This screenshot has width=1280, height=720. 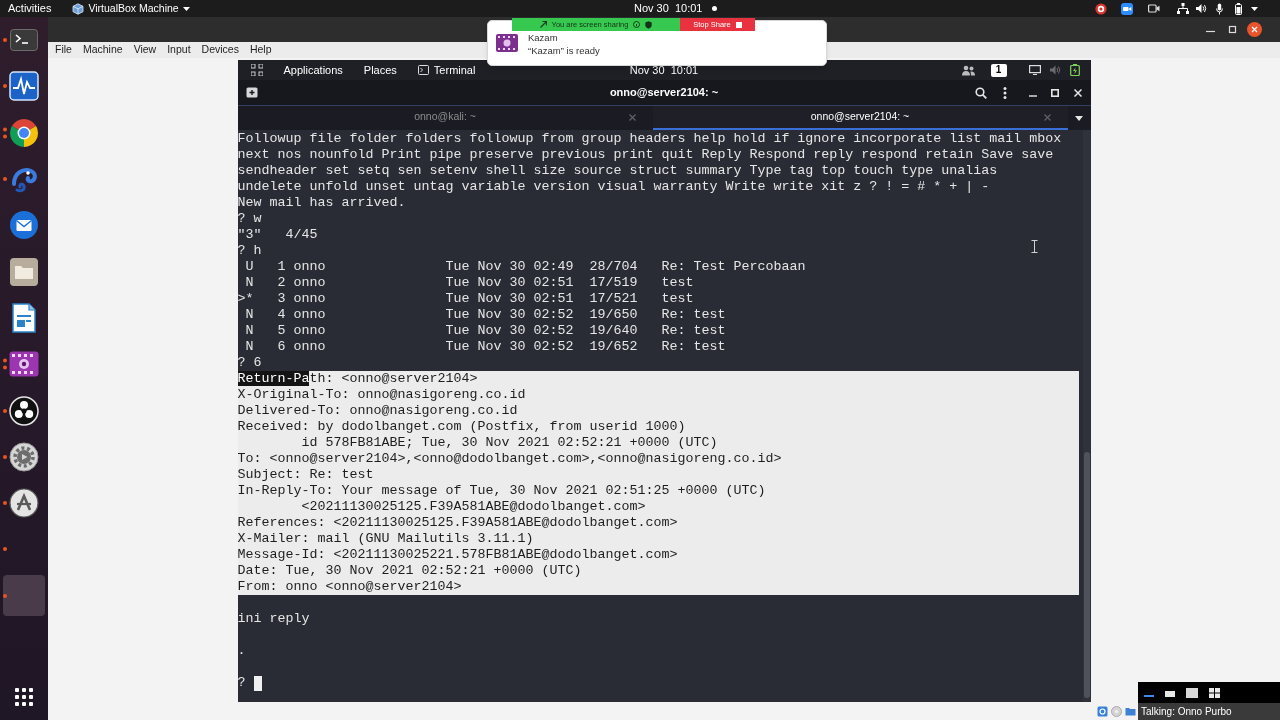 What do you see at coordinates (617, 171) in the screenshot?
I see `terminal-line: sendheader set setq sen setenv shell size source struct summary Type tag top touch type unalias` at bounding box center [617, 171].